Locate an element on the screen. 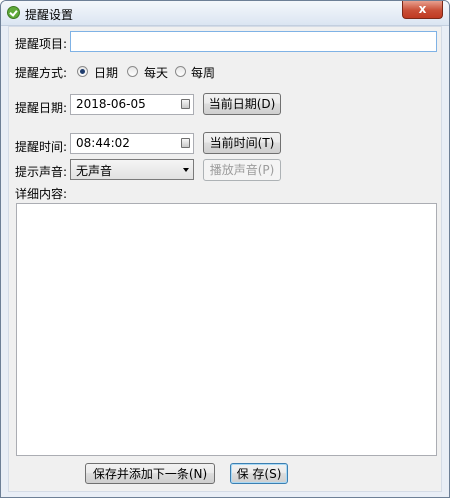 Image resolution: width=452 pixels, height=500 pixels. mode-radio-daily is located at coordinates (132, 71).